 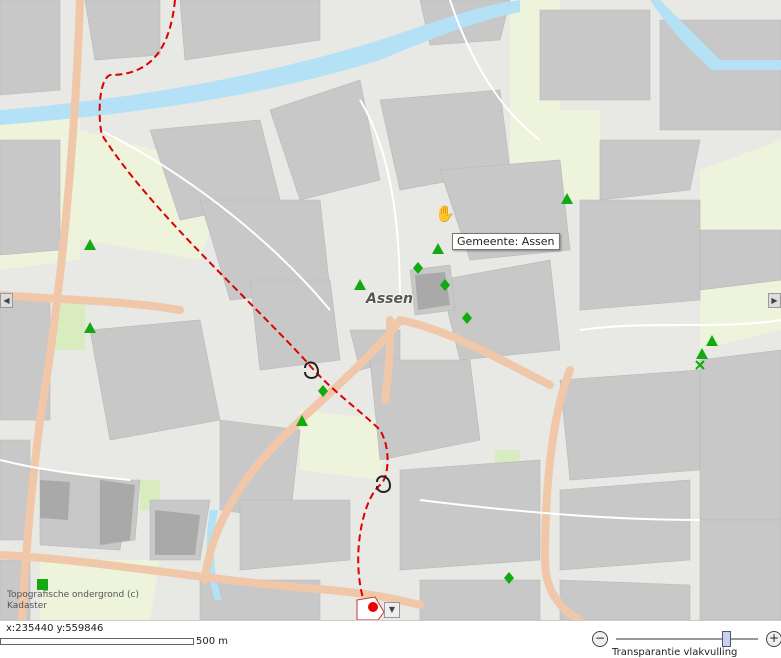 I want to click on chevron-down-icon: ▼, so click(x=392, y=609).